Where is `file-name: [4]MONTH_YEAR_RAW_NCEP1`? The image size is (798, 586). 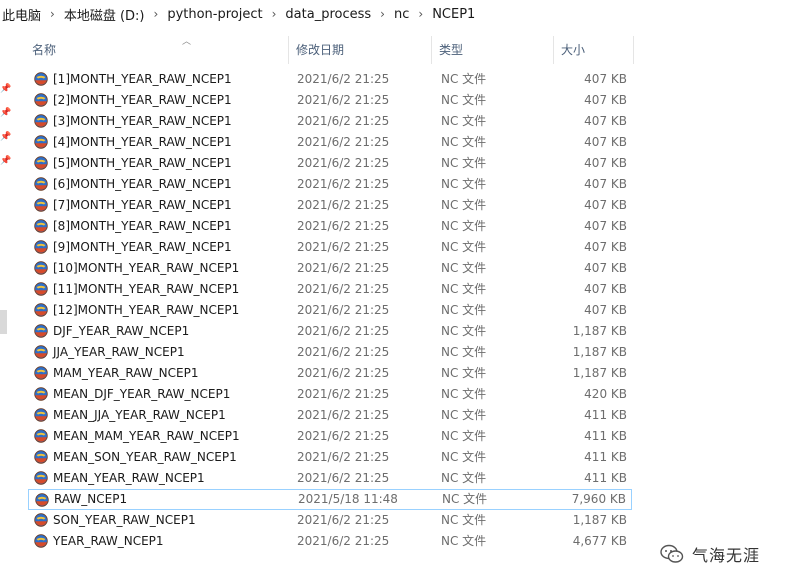 file-name: [4]MONTH_YEAR_RAW_NCEP1 is located at coordinates (142, 142).